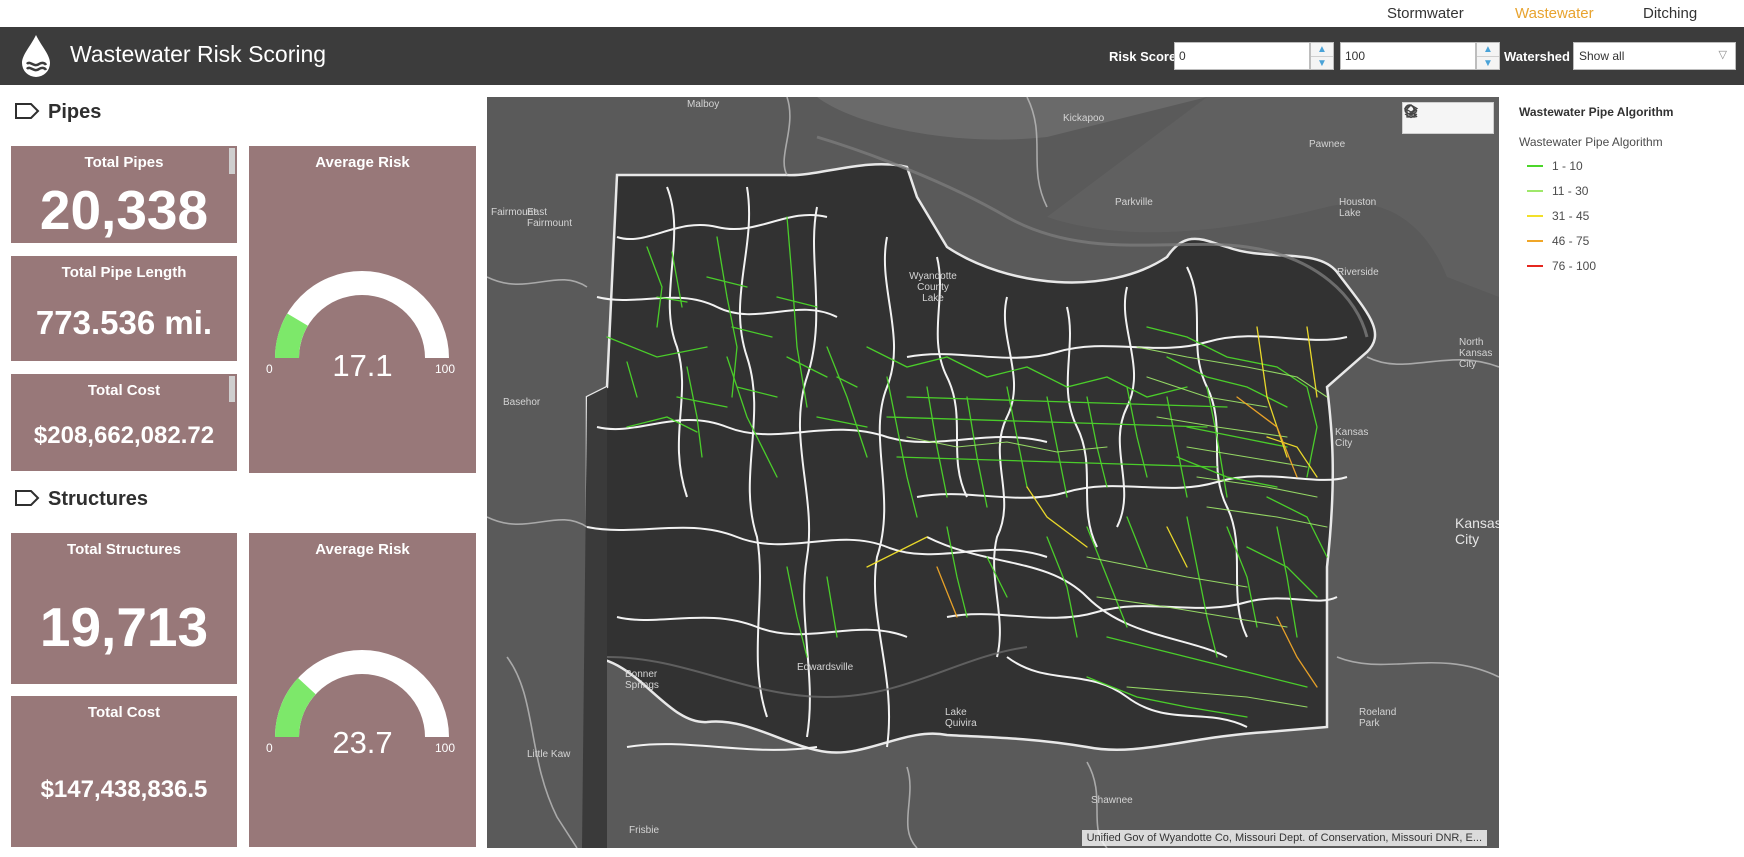  Describe the element at coordinates (1670, 13) in the screenshot. I see `nav-ditching: Ditching` at that location.